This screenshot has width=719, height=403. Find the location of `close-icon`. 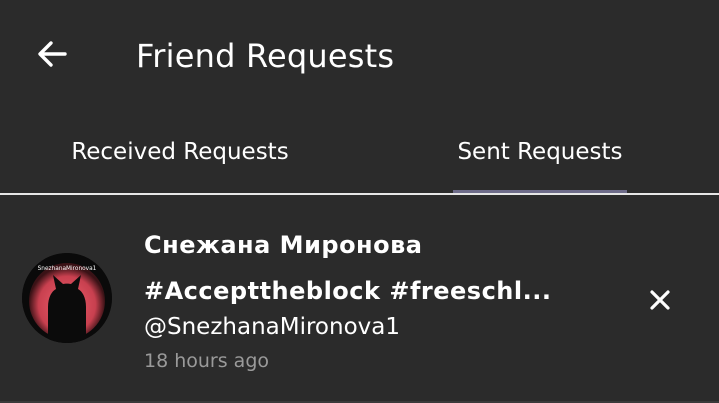

close-icon is located at coordinates (660, 300).